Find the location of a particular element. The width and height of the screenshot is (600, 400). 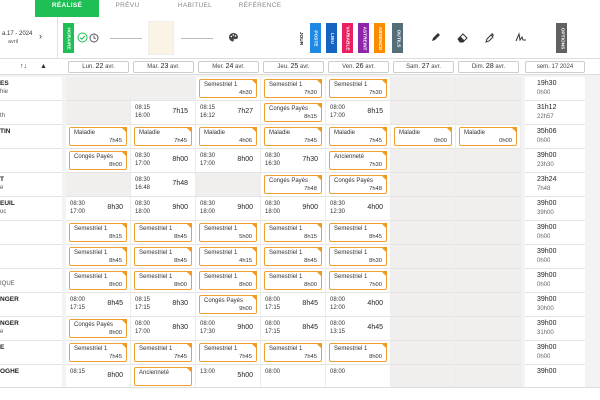

day-cell: Semestriel 1 4h15 is located at coordinates (228, 257).